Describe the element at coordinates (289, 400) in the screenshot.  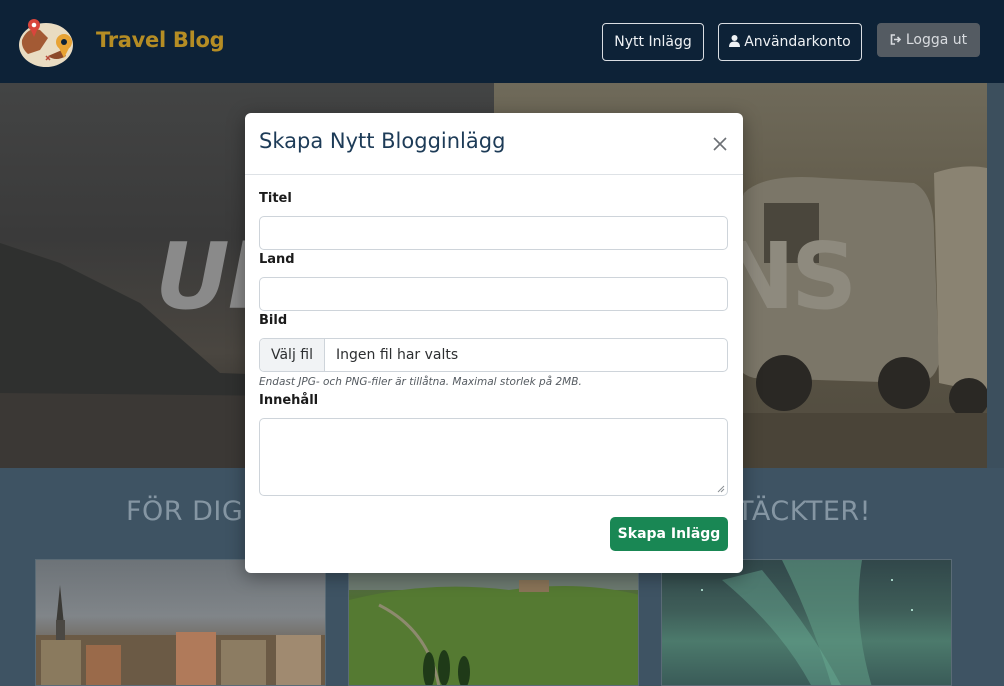
I see `content-label: Innehåll` at that location.